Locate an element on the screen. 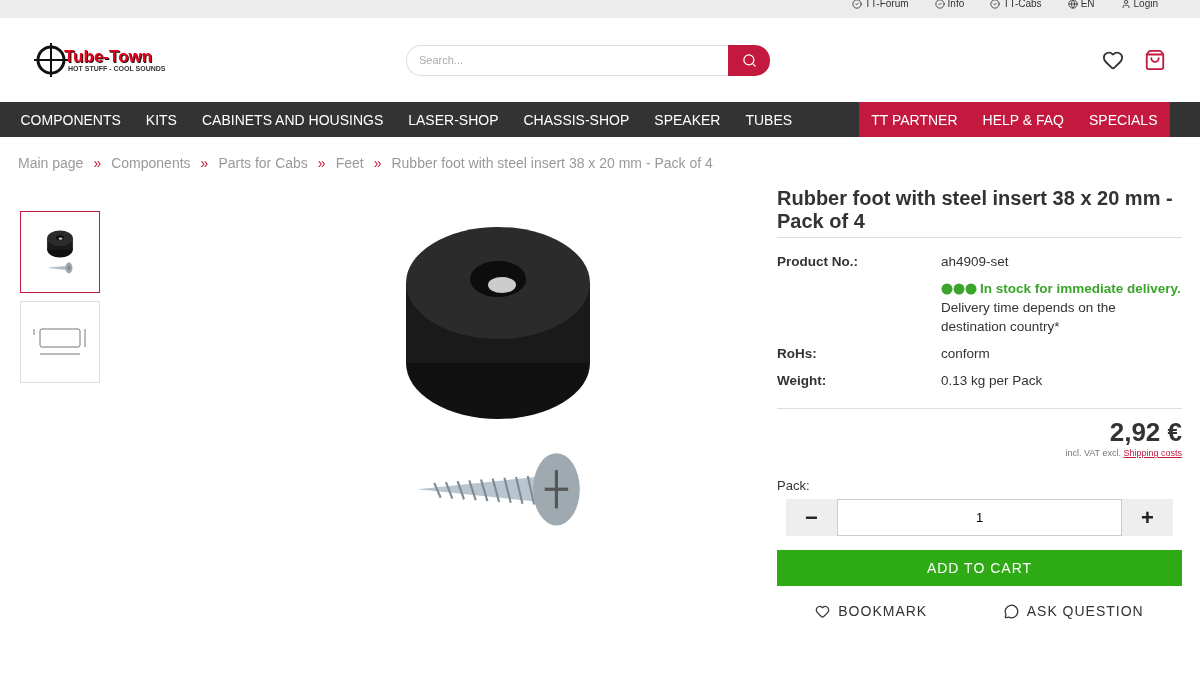 Image resolution: width=1200 pixels, height=673 pixels. speech-bubble-icon is located at coordinates (1011, 611).